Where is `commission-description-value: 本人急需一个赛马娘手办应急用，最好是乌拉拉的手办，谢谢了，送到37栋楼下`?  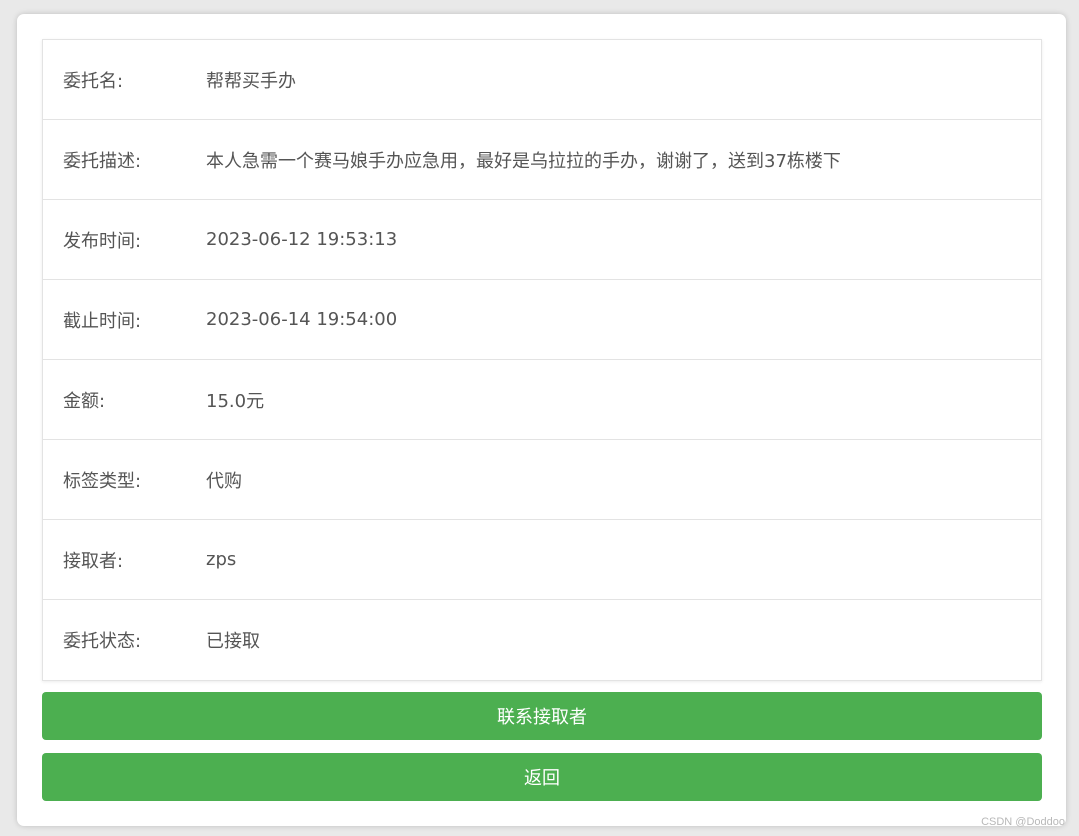
commission-description-value: 本人急需一个赛马娘手办应急用，最好是乌拉拉的手办，谢谢了，送到37栋楼下 is located at coordinates (523, 161).